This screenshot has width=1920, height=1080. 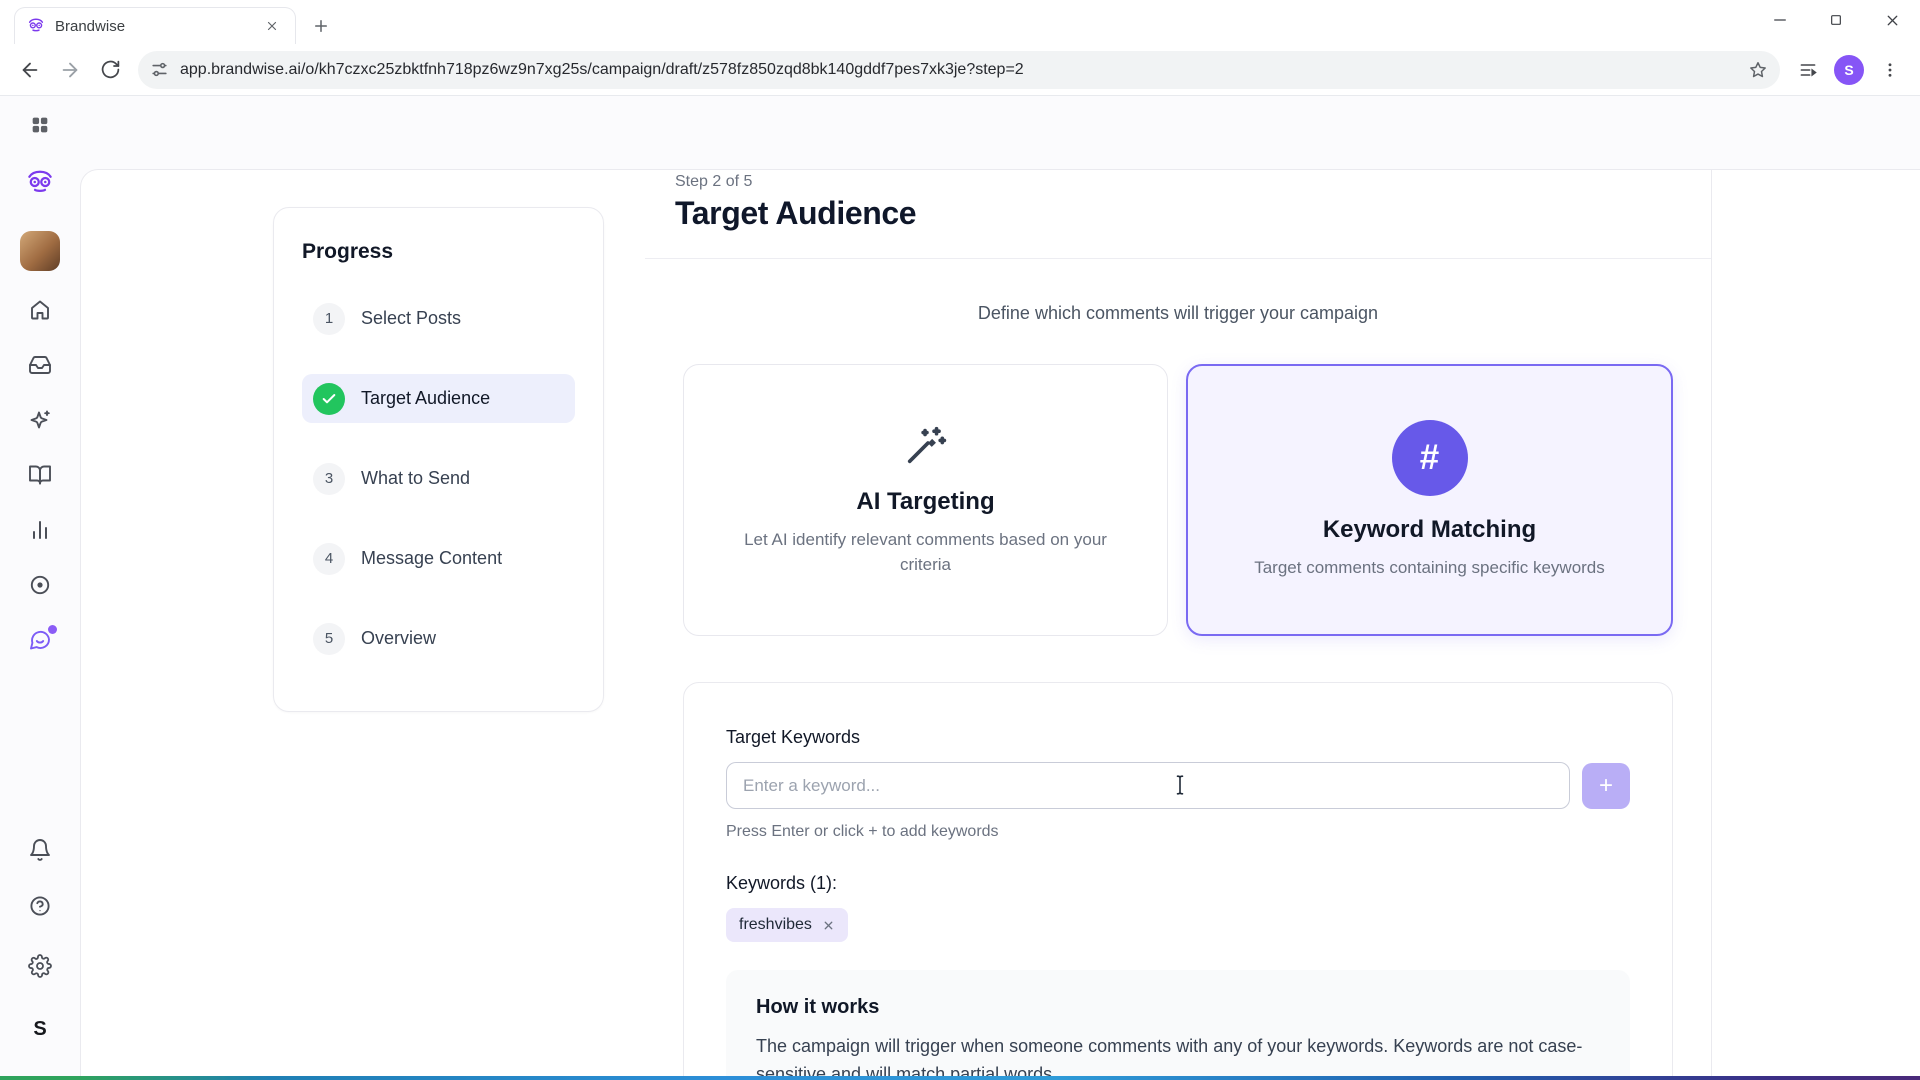 What do you see at coordinates (30, 70) in the screenshot?
I see `back-icon` at bounding box center [30, 70].